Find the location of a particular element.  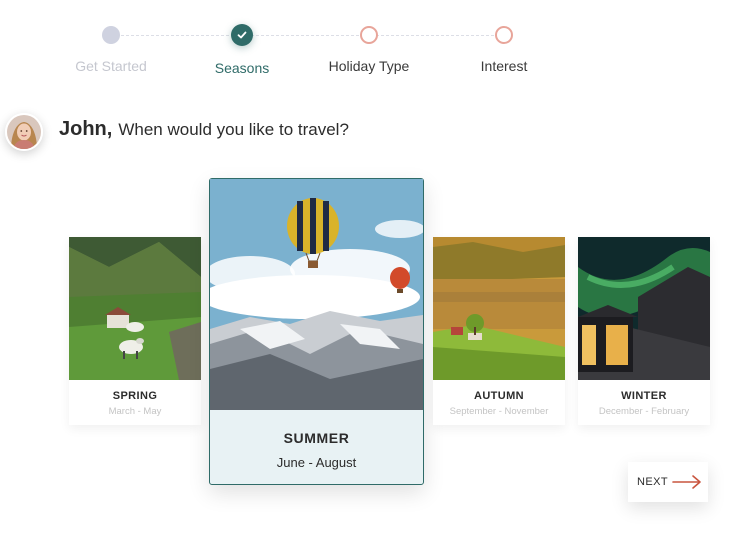

season-range: March - May is located at coordinates (135, 411).